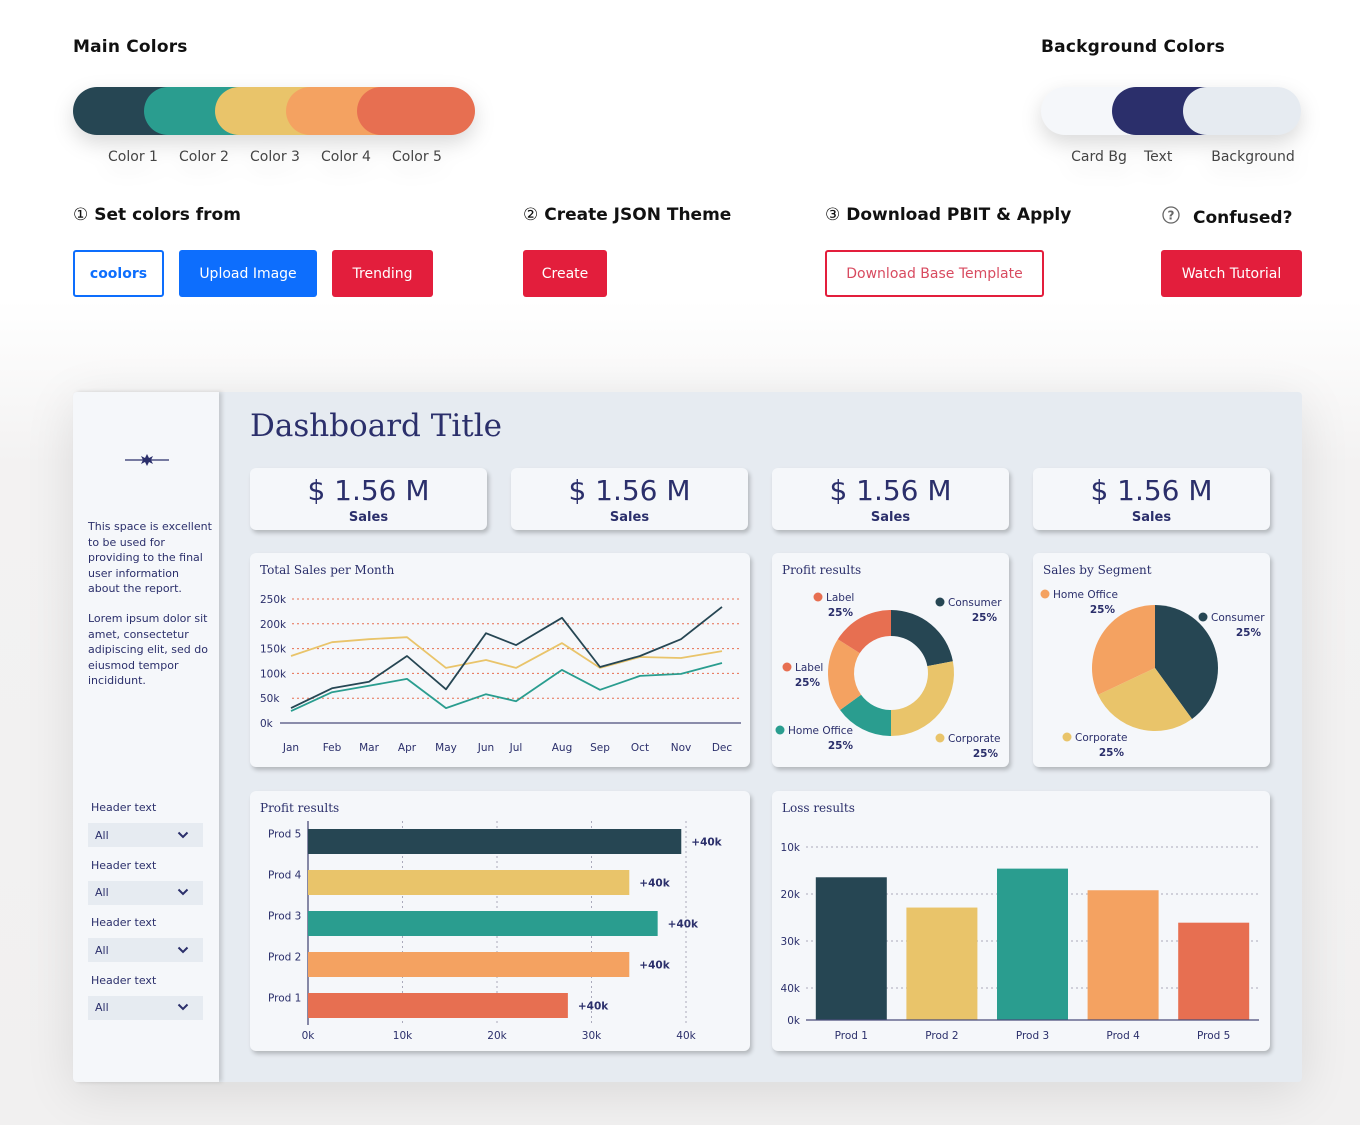 The image size is (1360, 1125). I want to click on main-colors-title: Main Colors, so click(130, 47).